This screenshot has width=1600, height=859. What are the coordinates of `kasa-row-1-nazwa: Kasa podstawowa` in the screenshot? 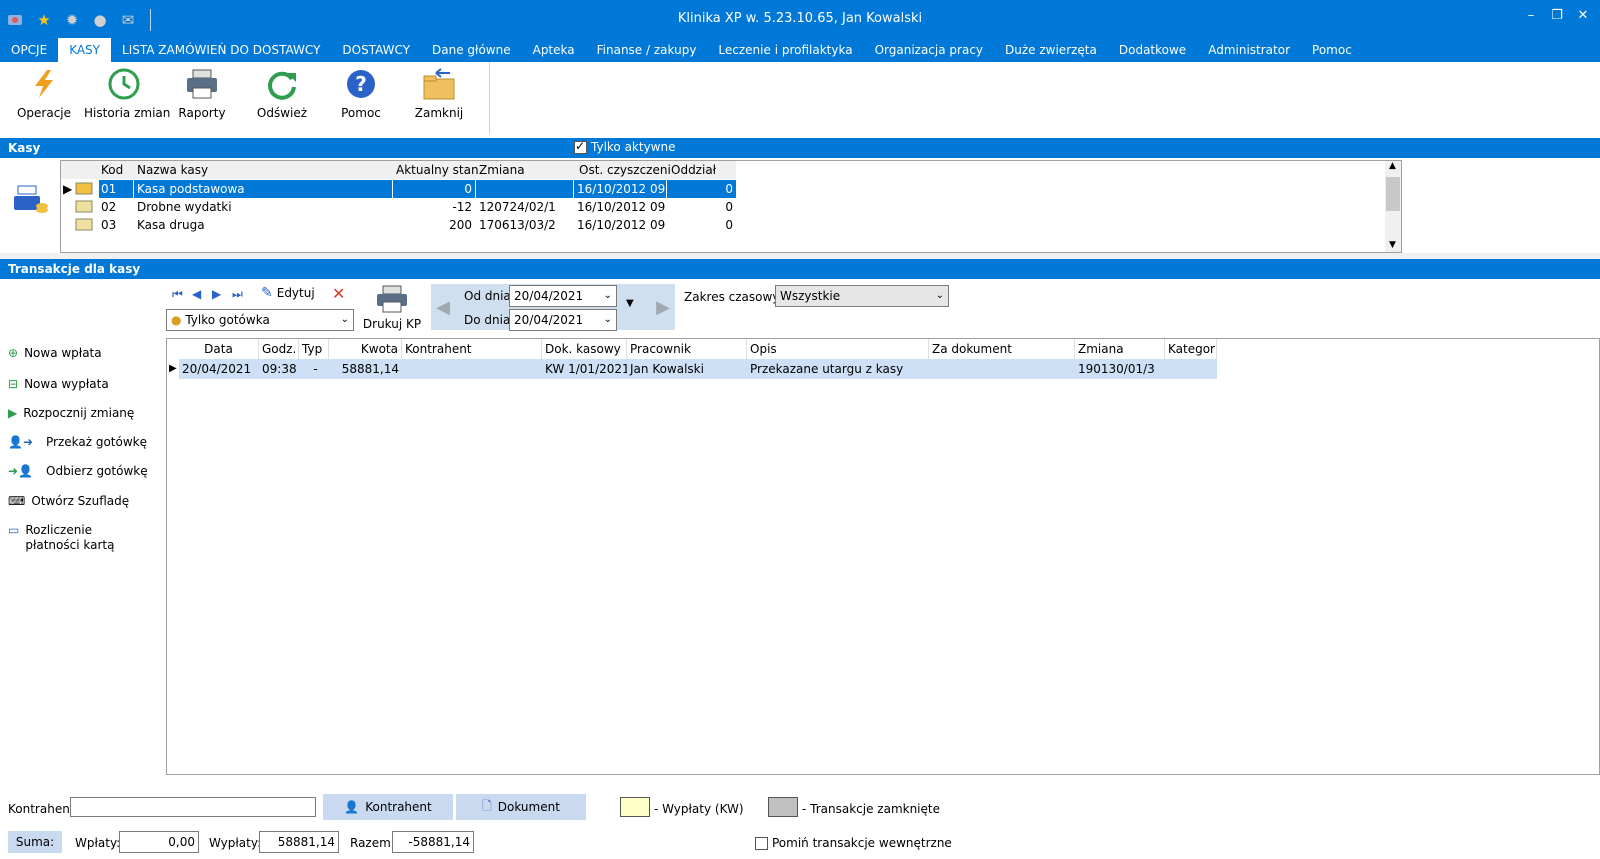 It's located at (263, 189).